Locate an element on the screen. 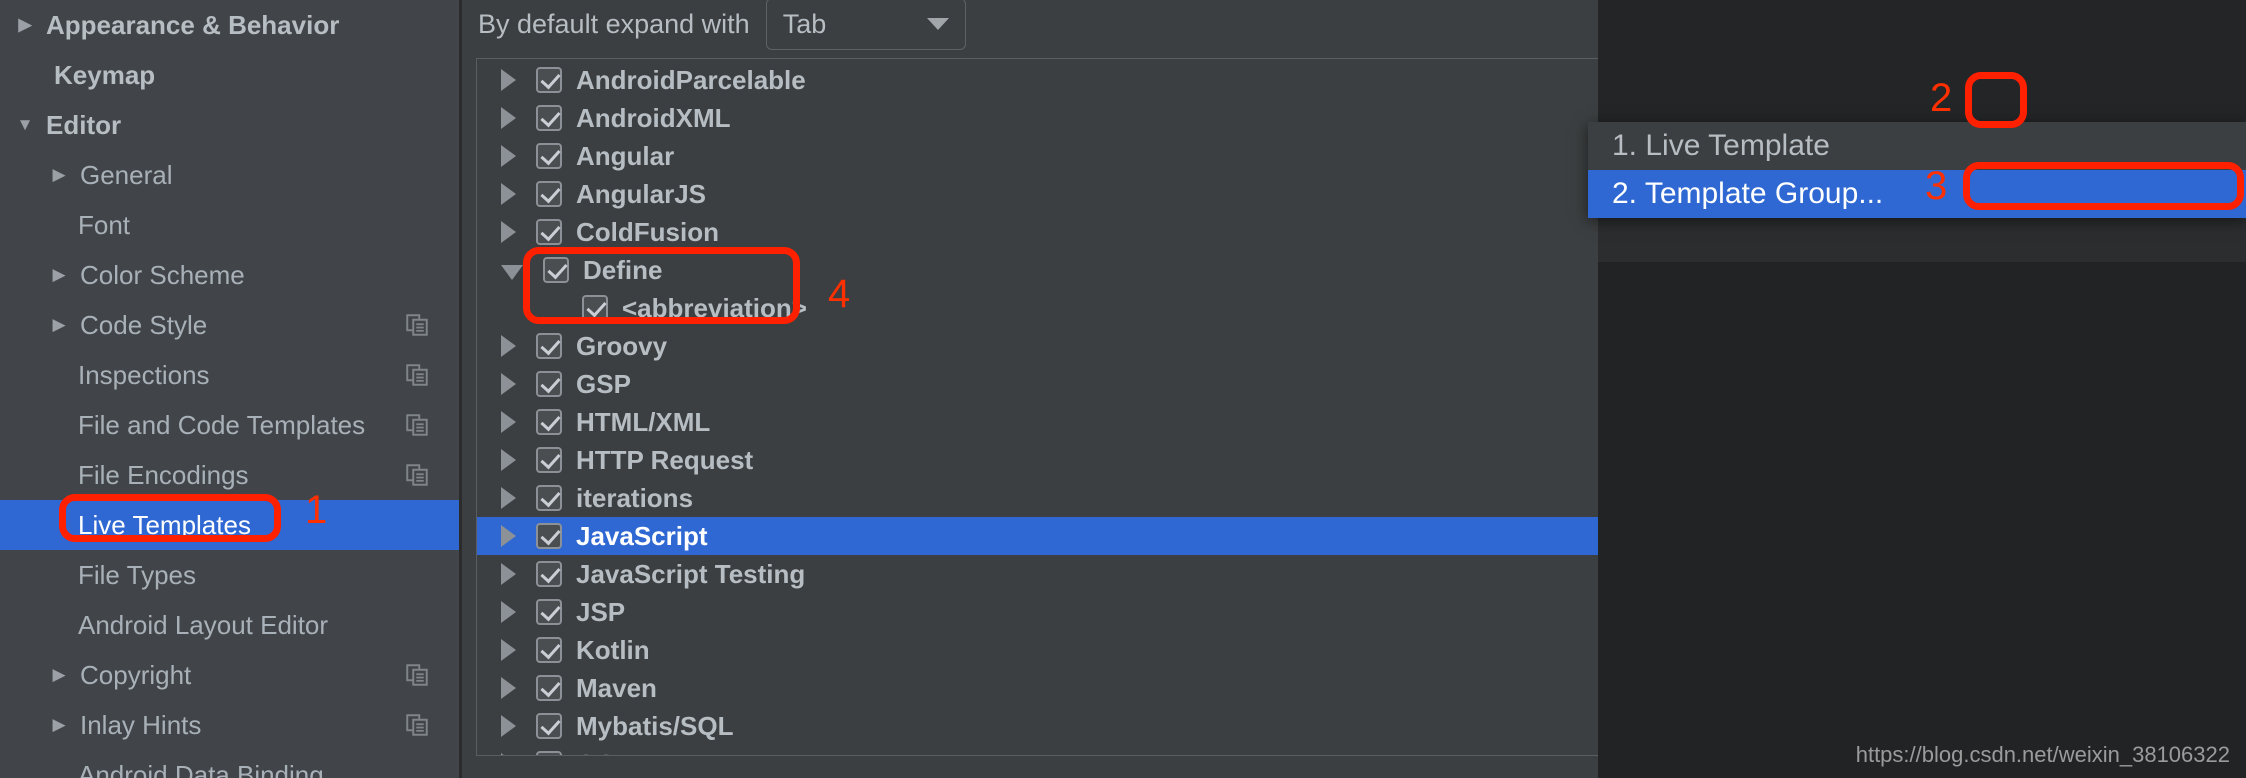  sidebar-item-copyright: ▶ Copyright is located at coordinates (229, 675).